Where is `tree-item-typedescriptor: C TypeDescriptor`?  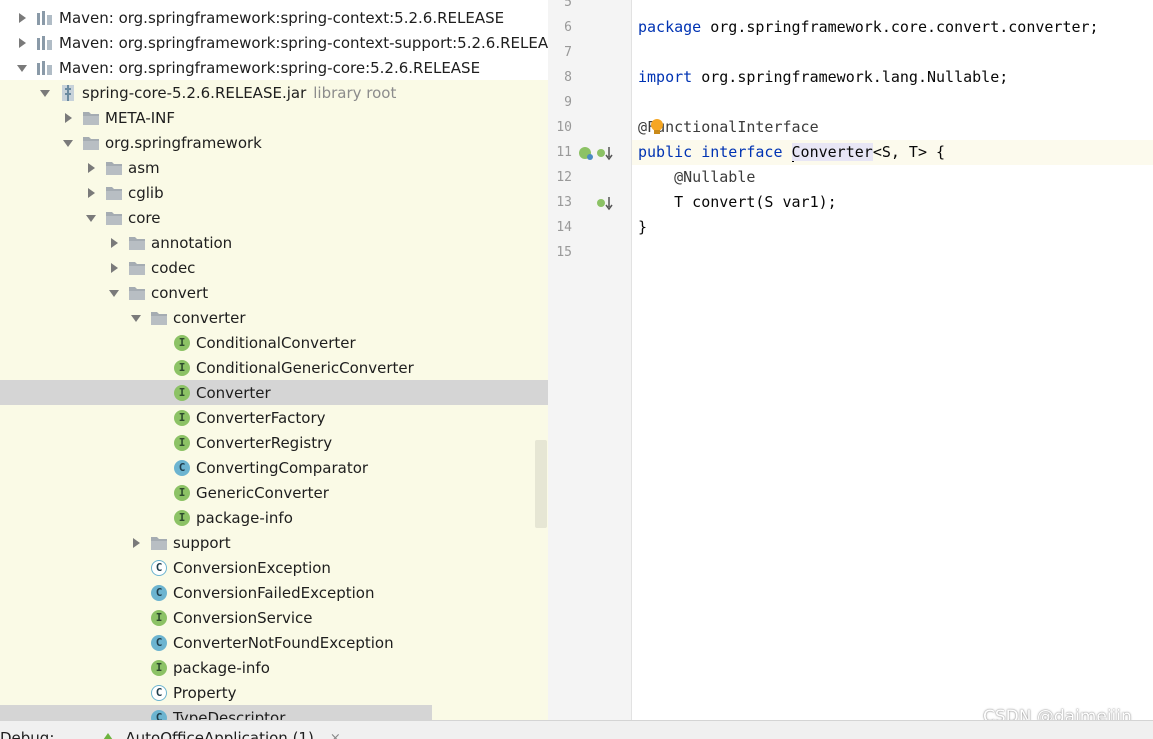
tree-item-typedescriptor: C TypeDescriptor is located at coordinates (216, 712).